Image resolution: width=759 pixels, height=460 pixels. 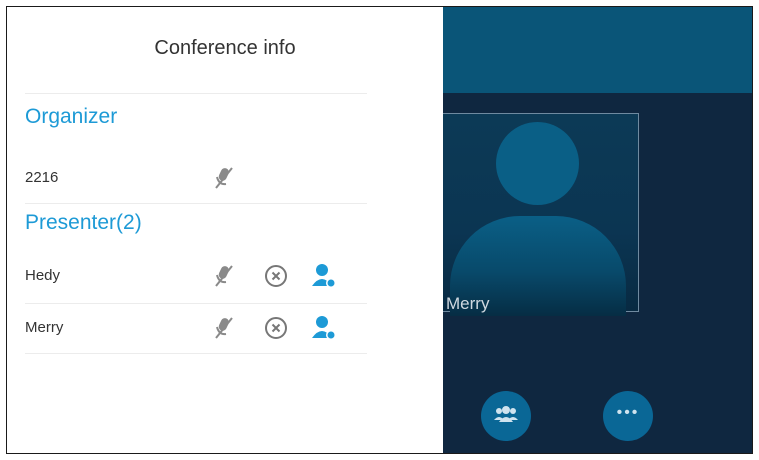 I want to click on participant-name: Hedy, so click(x=43, y=275).